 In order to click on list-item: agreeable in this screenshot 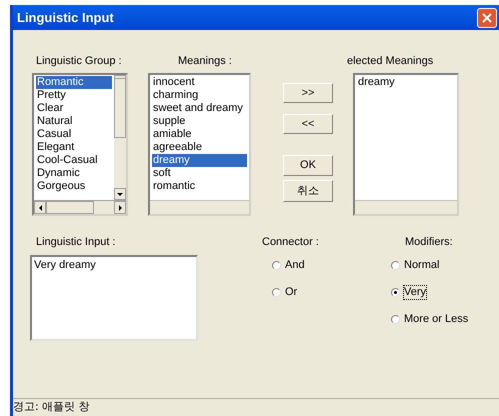, I will do `click(199, 147)`.